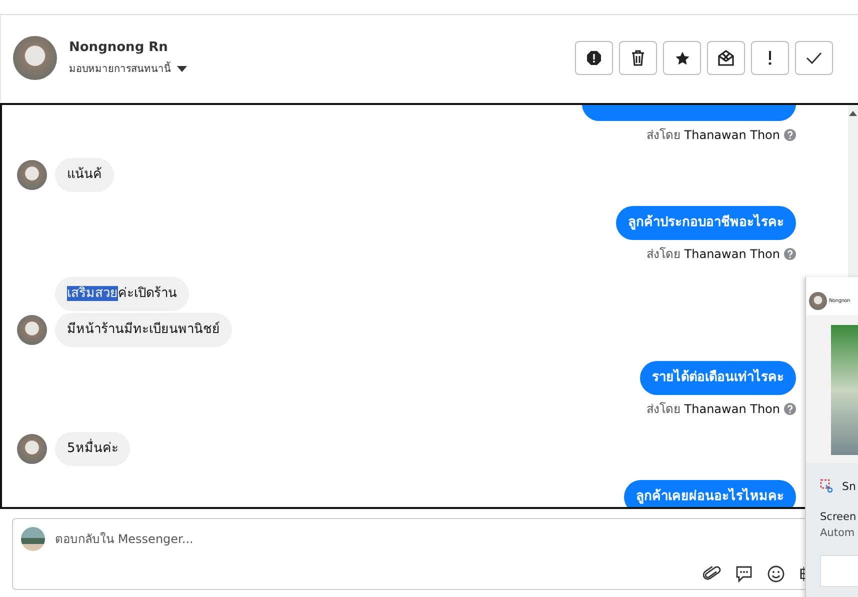  What do you see at coordinates (119, 47) in the screenshot?
I see `contact-name: Nongnong Rn` at bounding box center [119, 47].